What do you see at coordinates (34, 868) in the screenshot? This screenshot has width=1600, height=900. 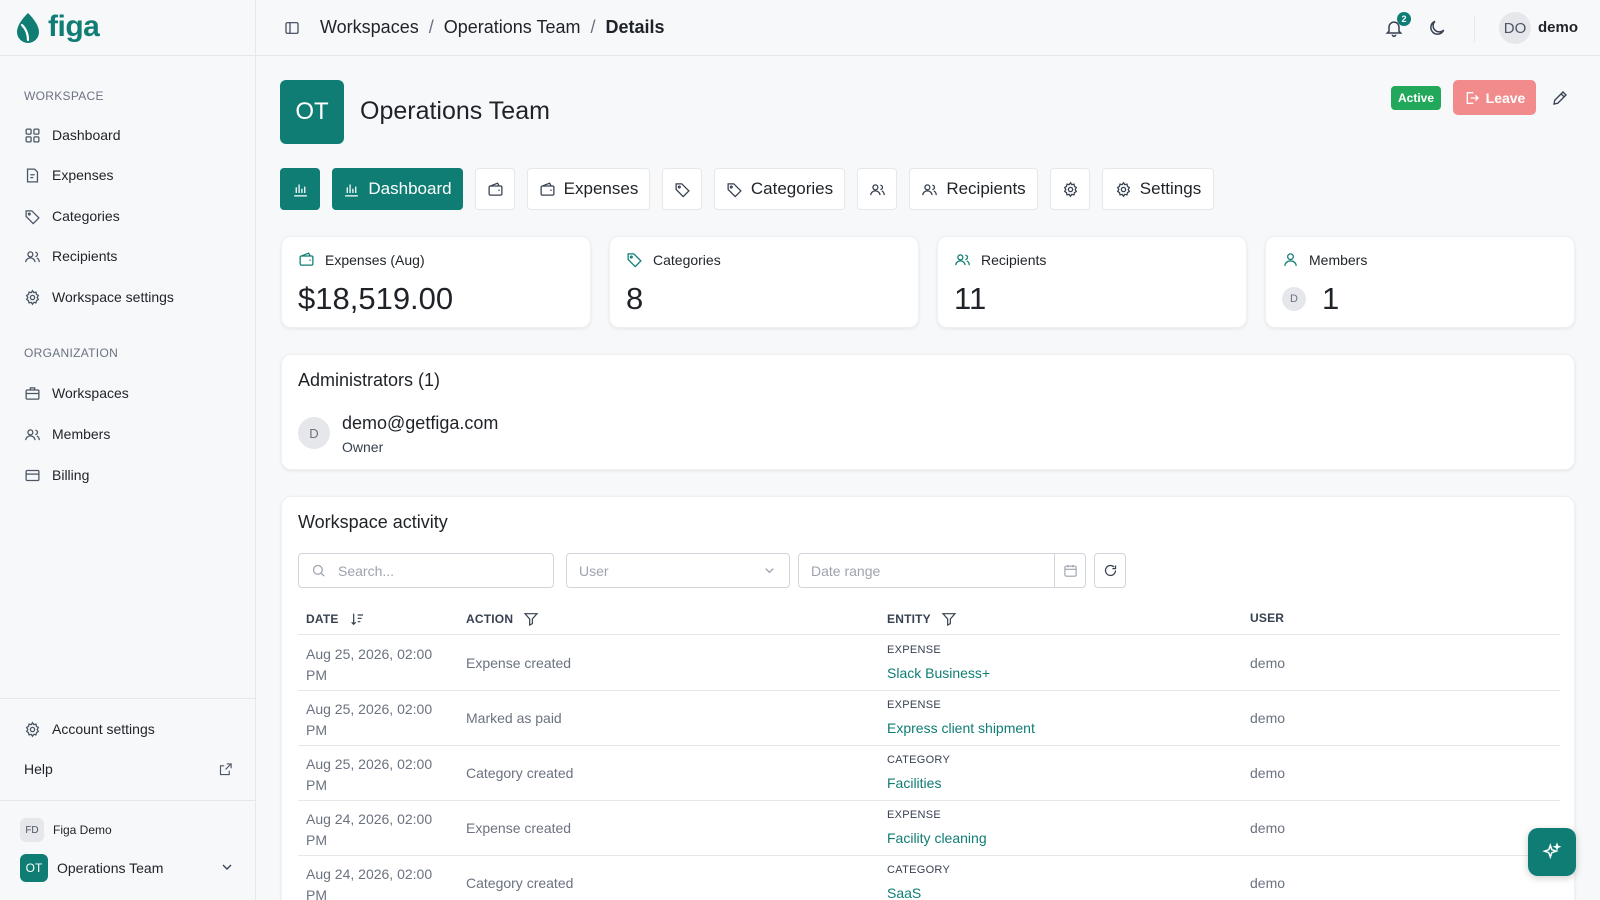 I see `workspace-avatar: OT` at bounding box center [34, 868].